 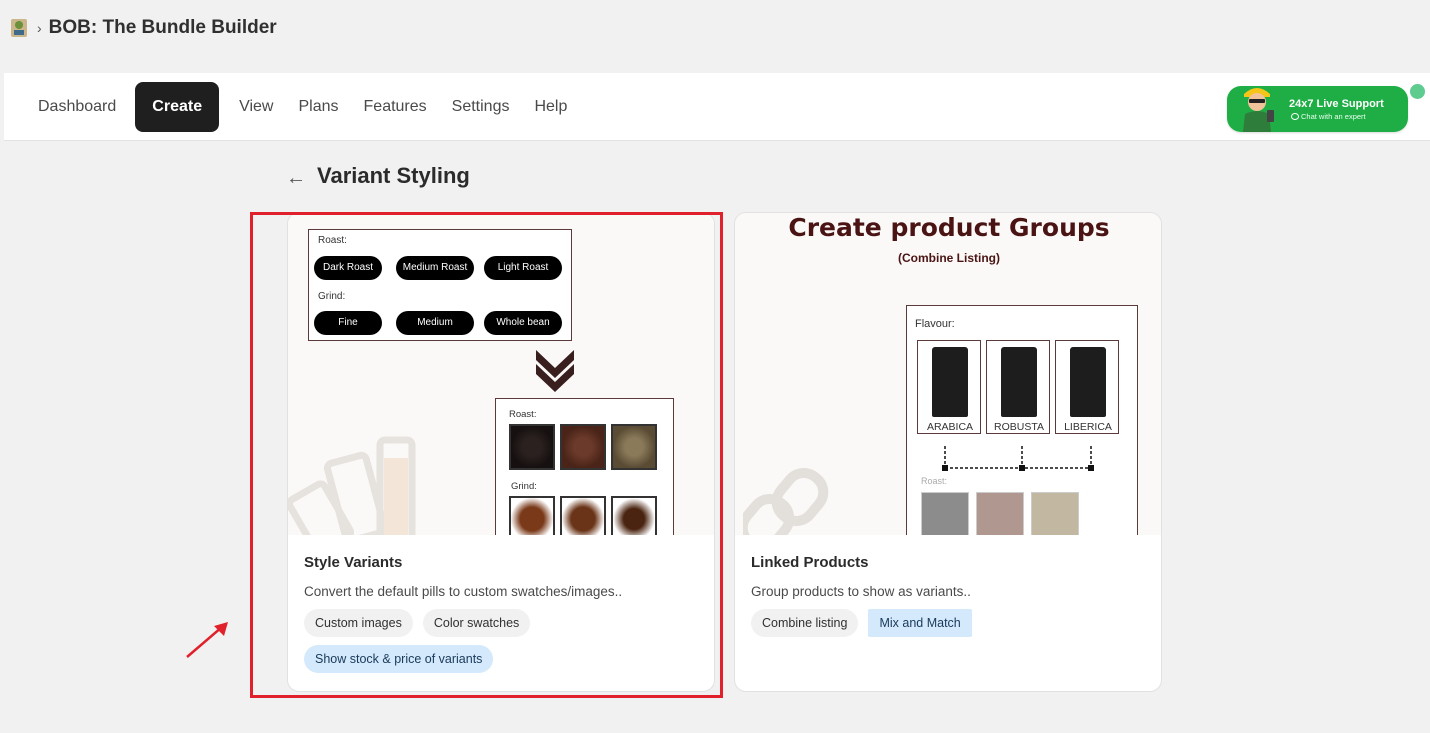 I want to click on product-liberica: LIBERICA, so click(x=1087, y=387).